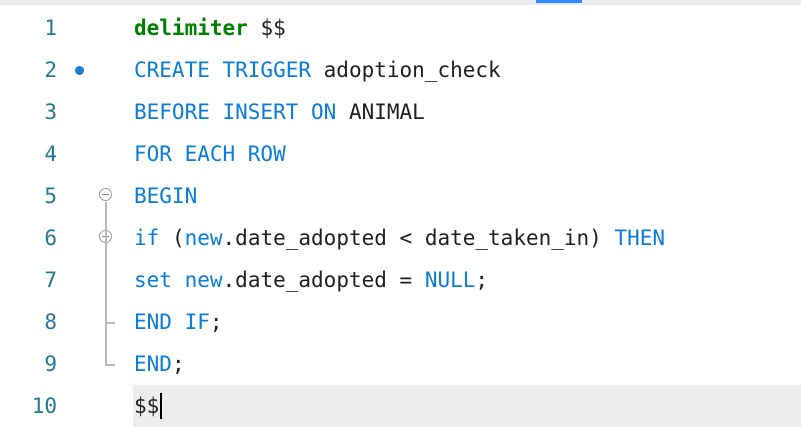  I want to click on code-text: FOR EACH ROW, so click(210, 154).